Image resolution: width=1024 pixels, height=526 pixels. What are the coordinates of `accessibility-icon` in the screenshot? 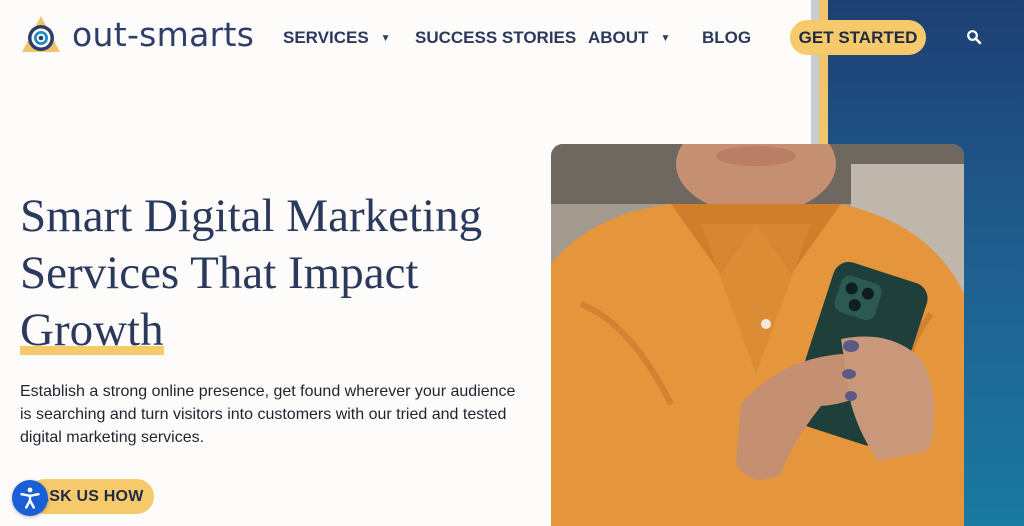 It's located at (30, 498).